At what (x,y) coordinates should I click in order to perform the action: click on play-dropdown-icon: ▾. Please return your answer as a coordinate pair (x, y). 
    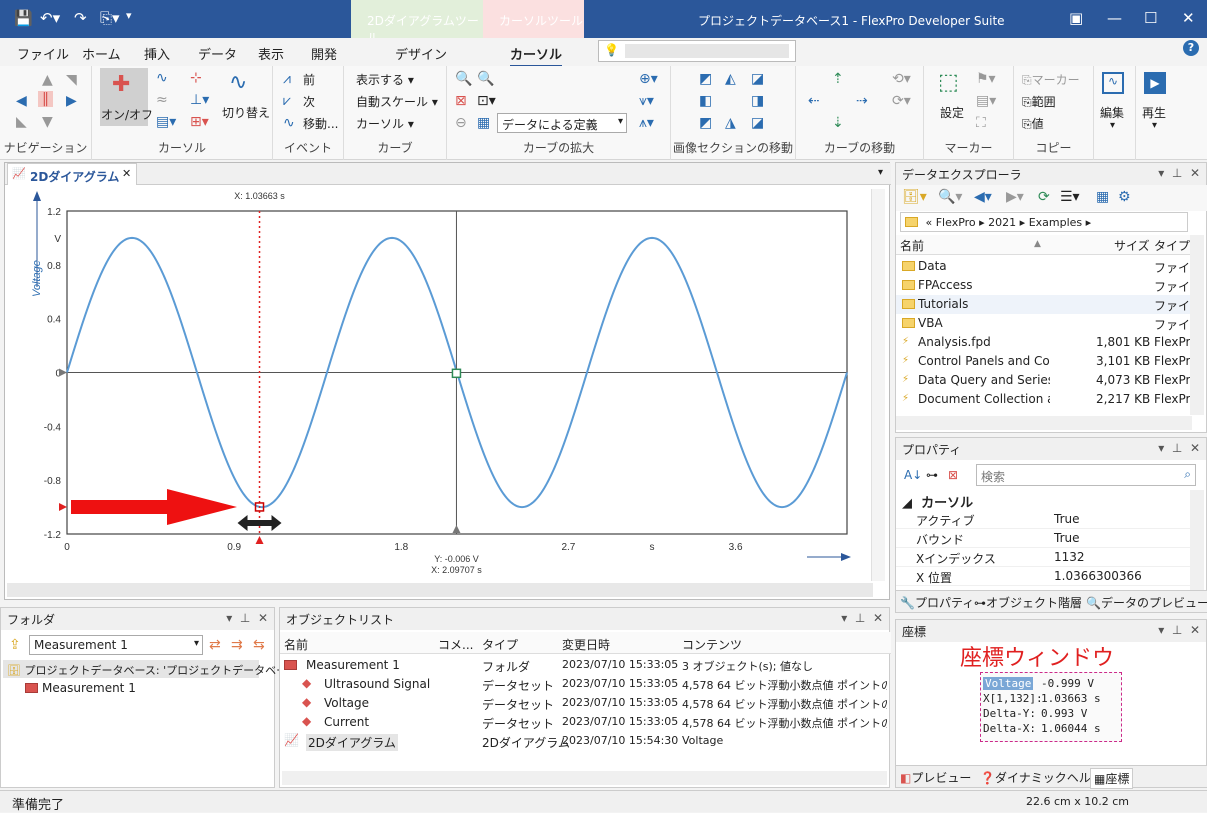
    Looking at the image, I should click on (1154, 125).